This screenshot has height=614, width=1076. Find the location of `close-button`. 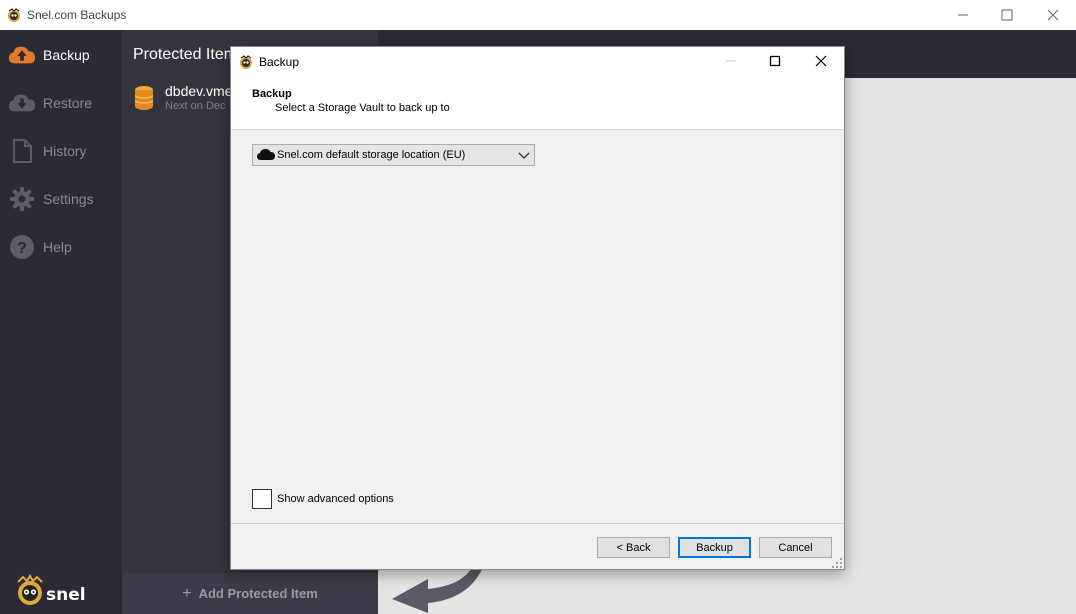

close-button is located at coordinates (1053, 15).